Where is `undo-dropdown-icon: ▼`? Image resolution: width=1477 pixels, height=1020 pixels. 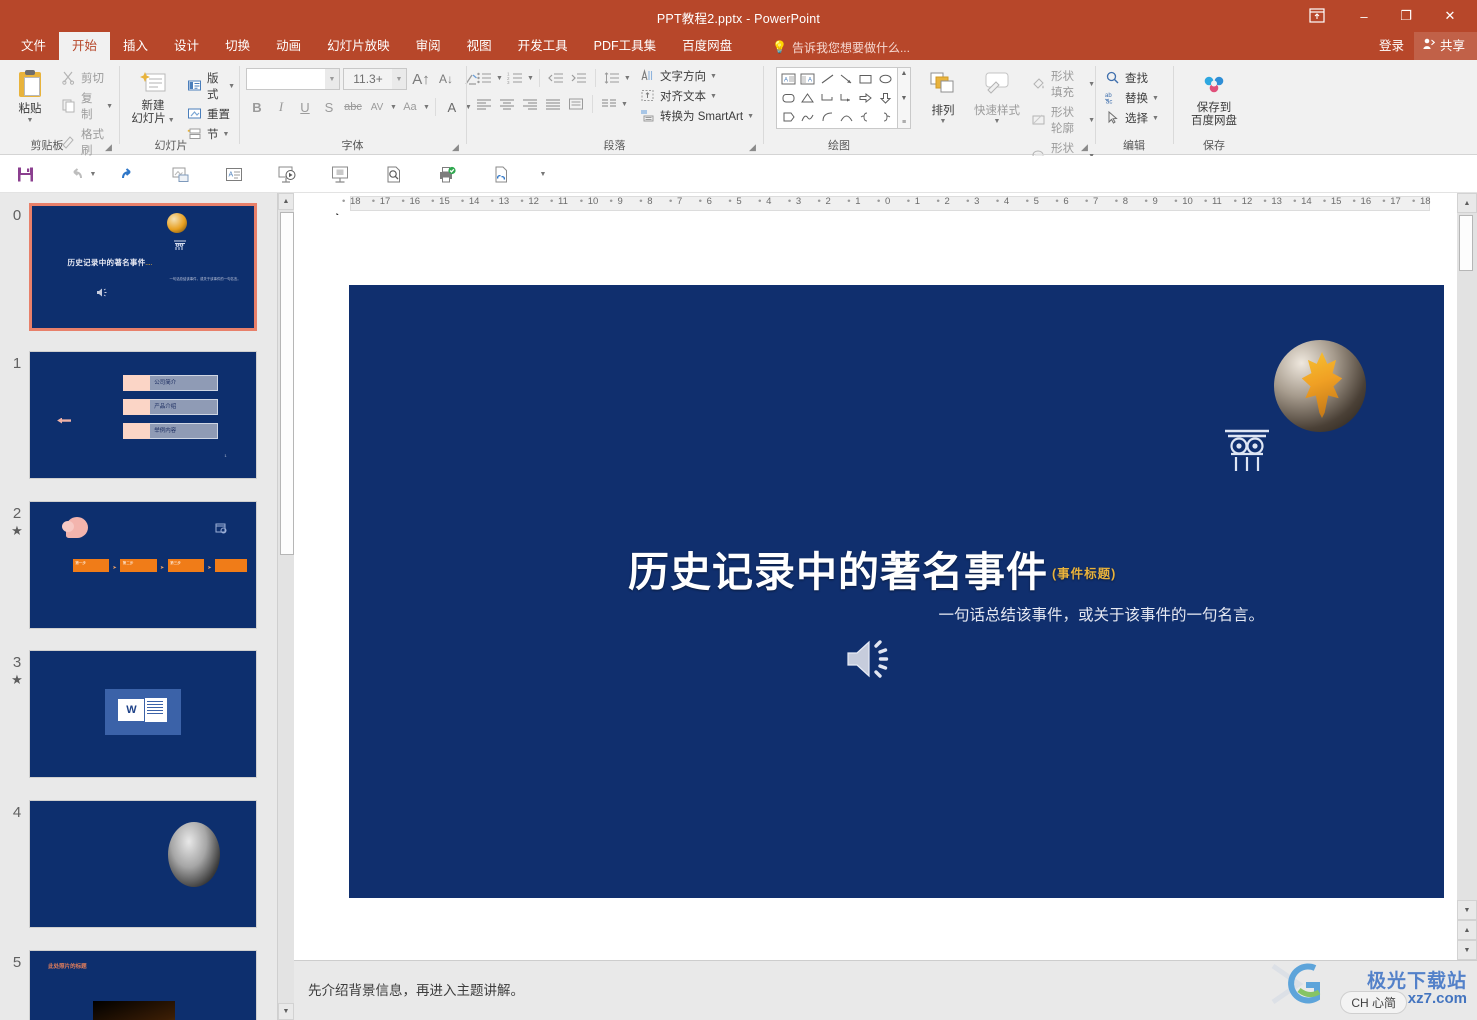 undo-dropdown-icon: ▼ is located at coordinates (93, 174).